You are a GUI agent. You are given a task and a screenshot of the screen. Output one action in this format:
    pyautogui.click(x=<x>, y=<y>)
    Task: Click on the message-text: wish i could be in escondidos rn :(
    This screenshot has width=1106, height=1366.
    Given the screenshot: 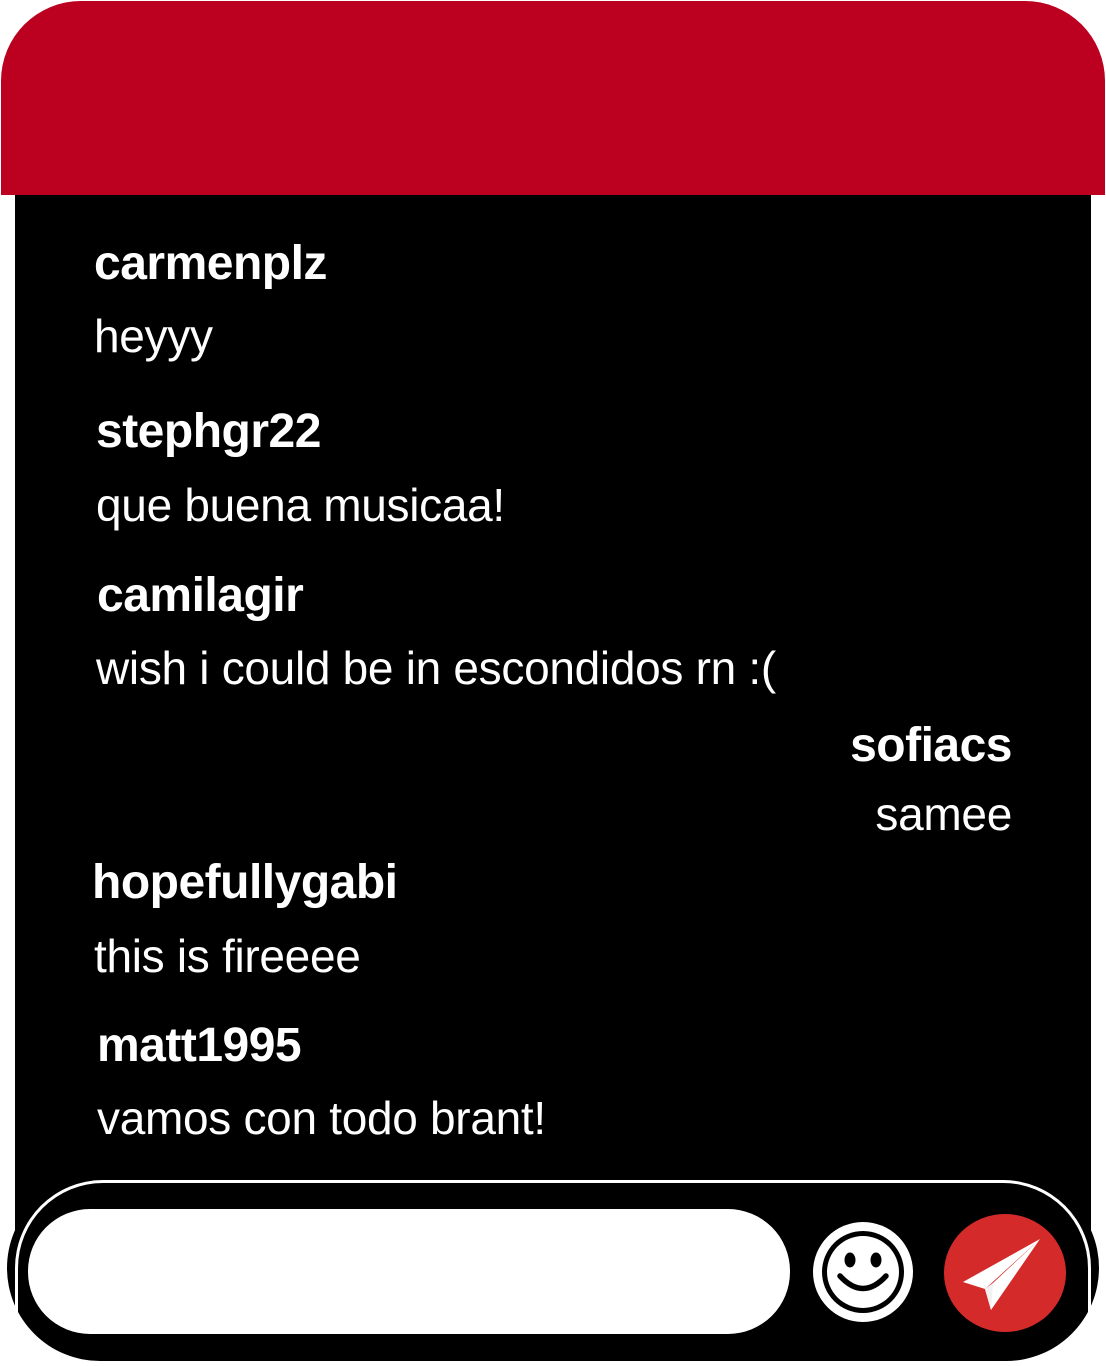 What is the action you would take?
    pyautogui.click(x=436, y=668)
    